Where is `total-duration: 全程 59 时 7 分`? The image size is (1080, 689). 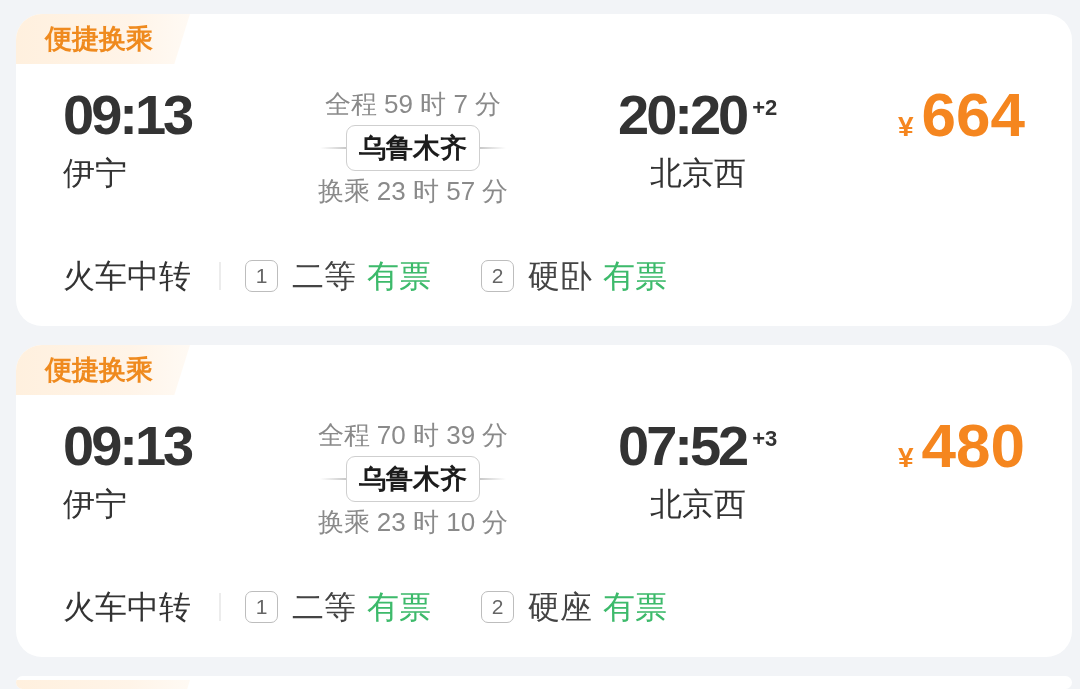 total-duration: 全程 59 时 7 分 is located at coordinates (413, 104).